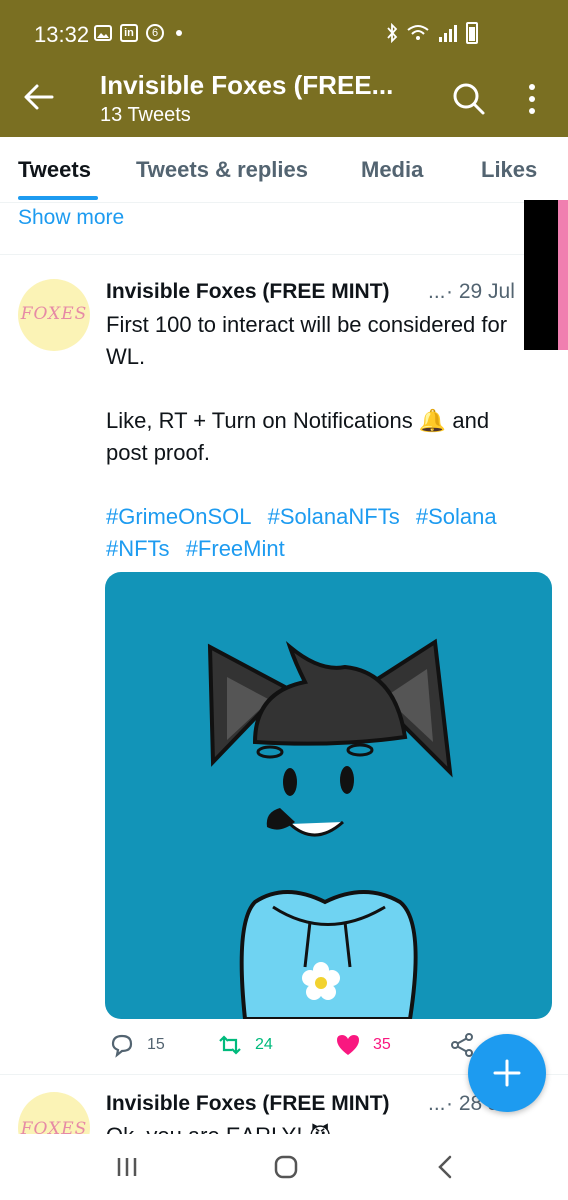 Image resolution: width=568 pixels, height=1200 pixels. What do you see at coordinates (137, 1045) in the screenshot?
I see `reply-action: 15` at bounding box center [137, 1045].